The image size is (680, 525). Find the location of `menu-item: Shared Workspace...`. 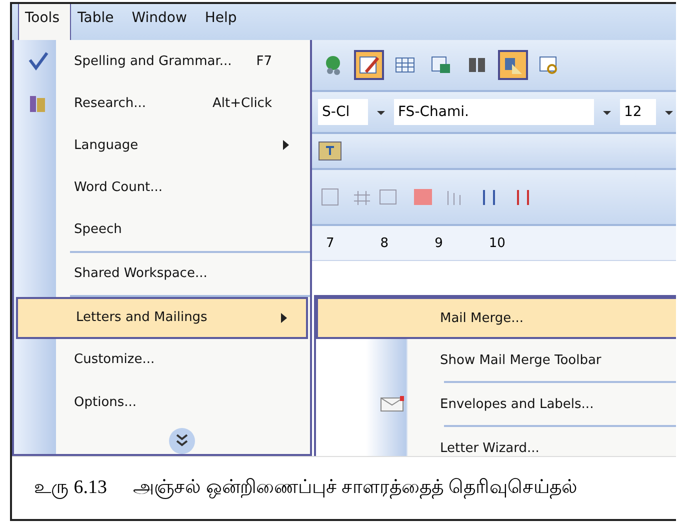

menu-item: Shared Workspace... is located at coordinates (162, 273).